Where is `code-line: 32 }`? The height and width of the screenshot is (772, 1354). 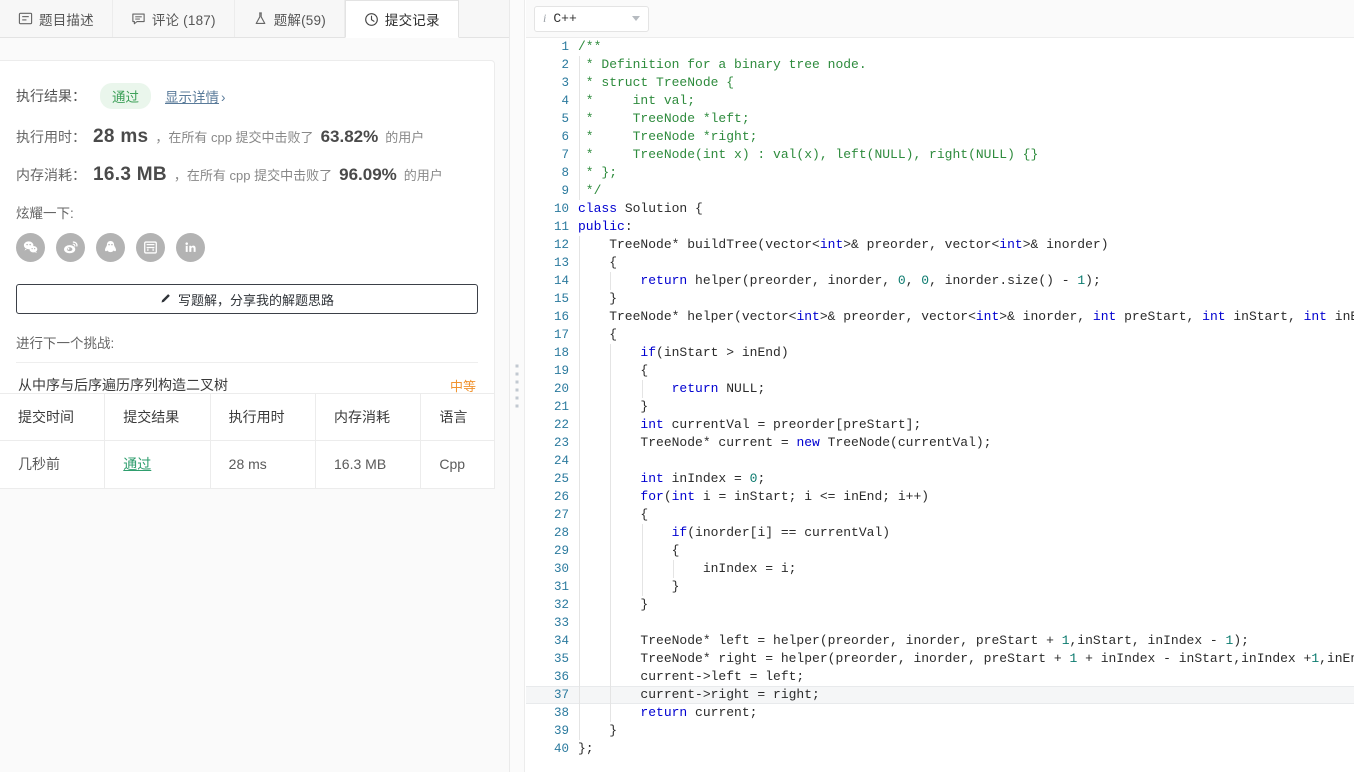
code-line: 32 } is located at coordinates (940, 605).